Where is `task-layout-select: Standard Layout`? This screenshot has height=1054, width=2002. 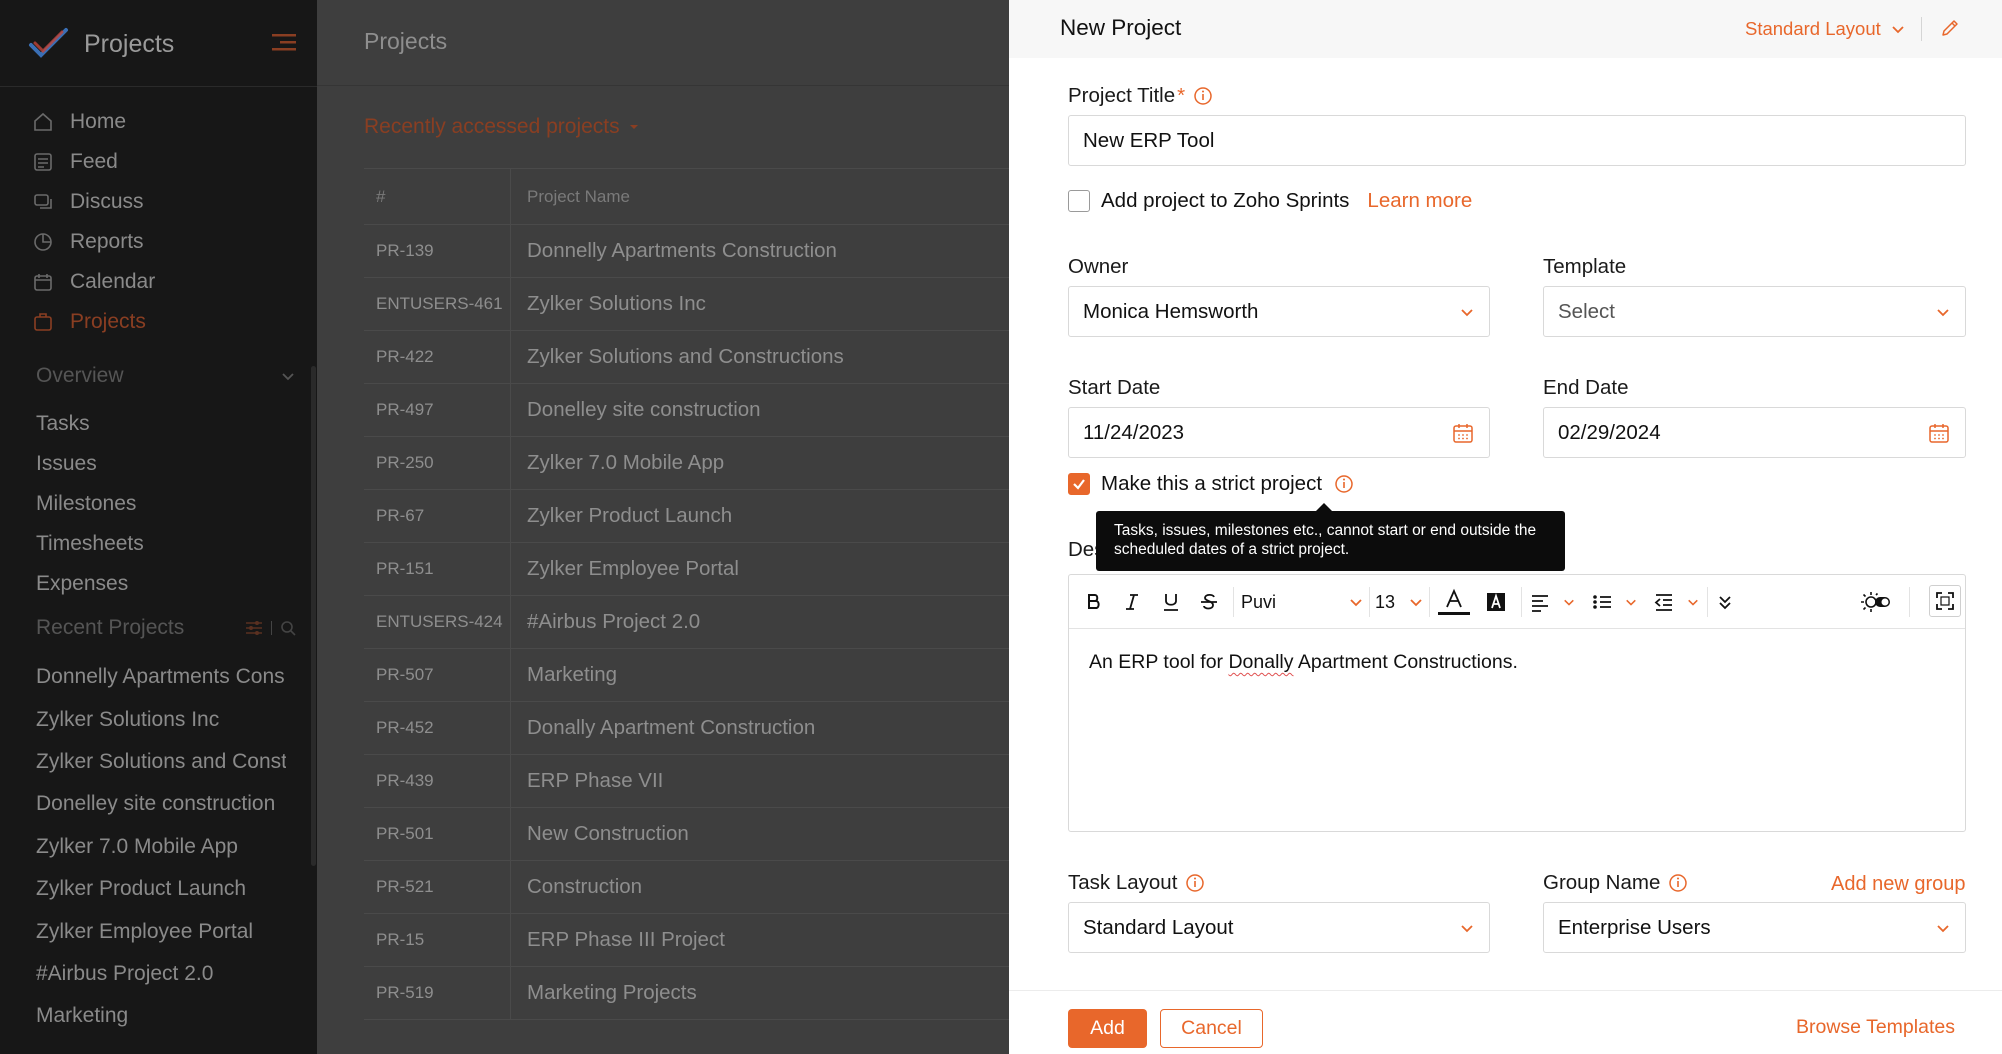
task-layout-select: Standard Layout is located at coordinates (1279, 927).